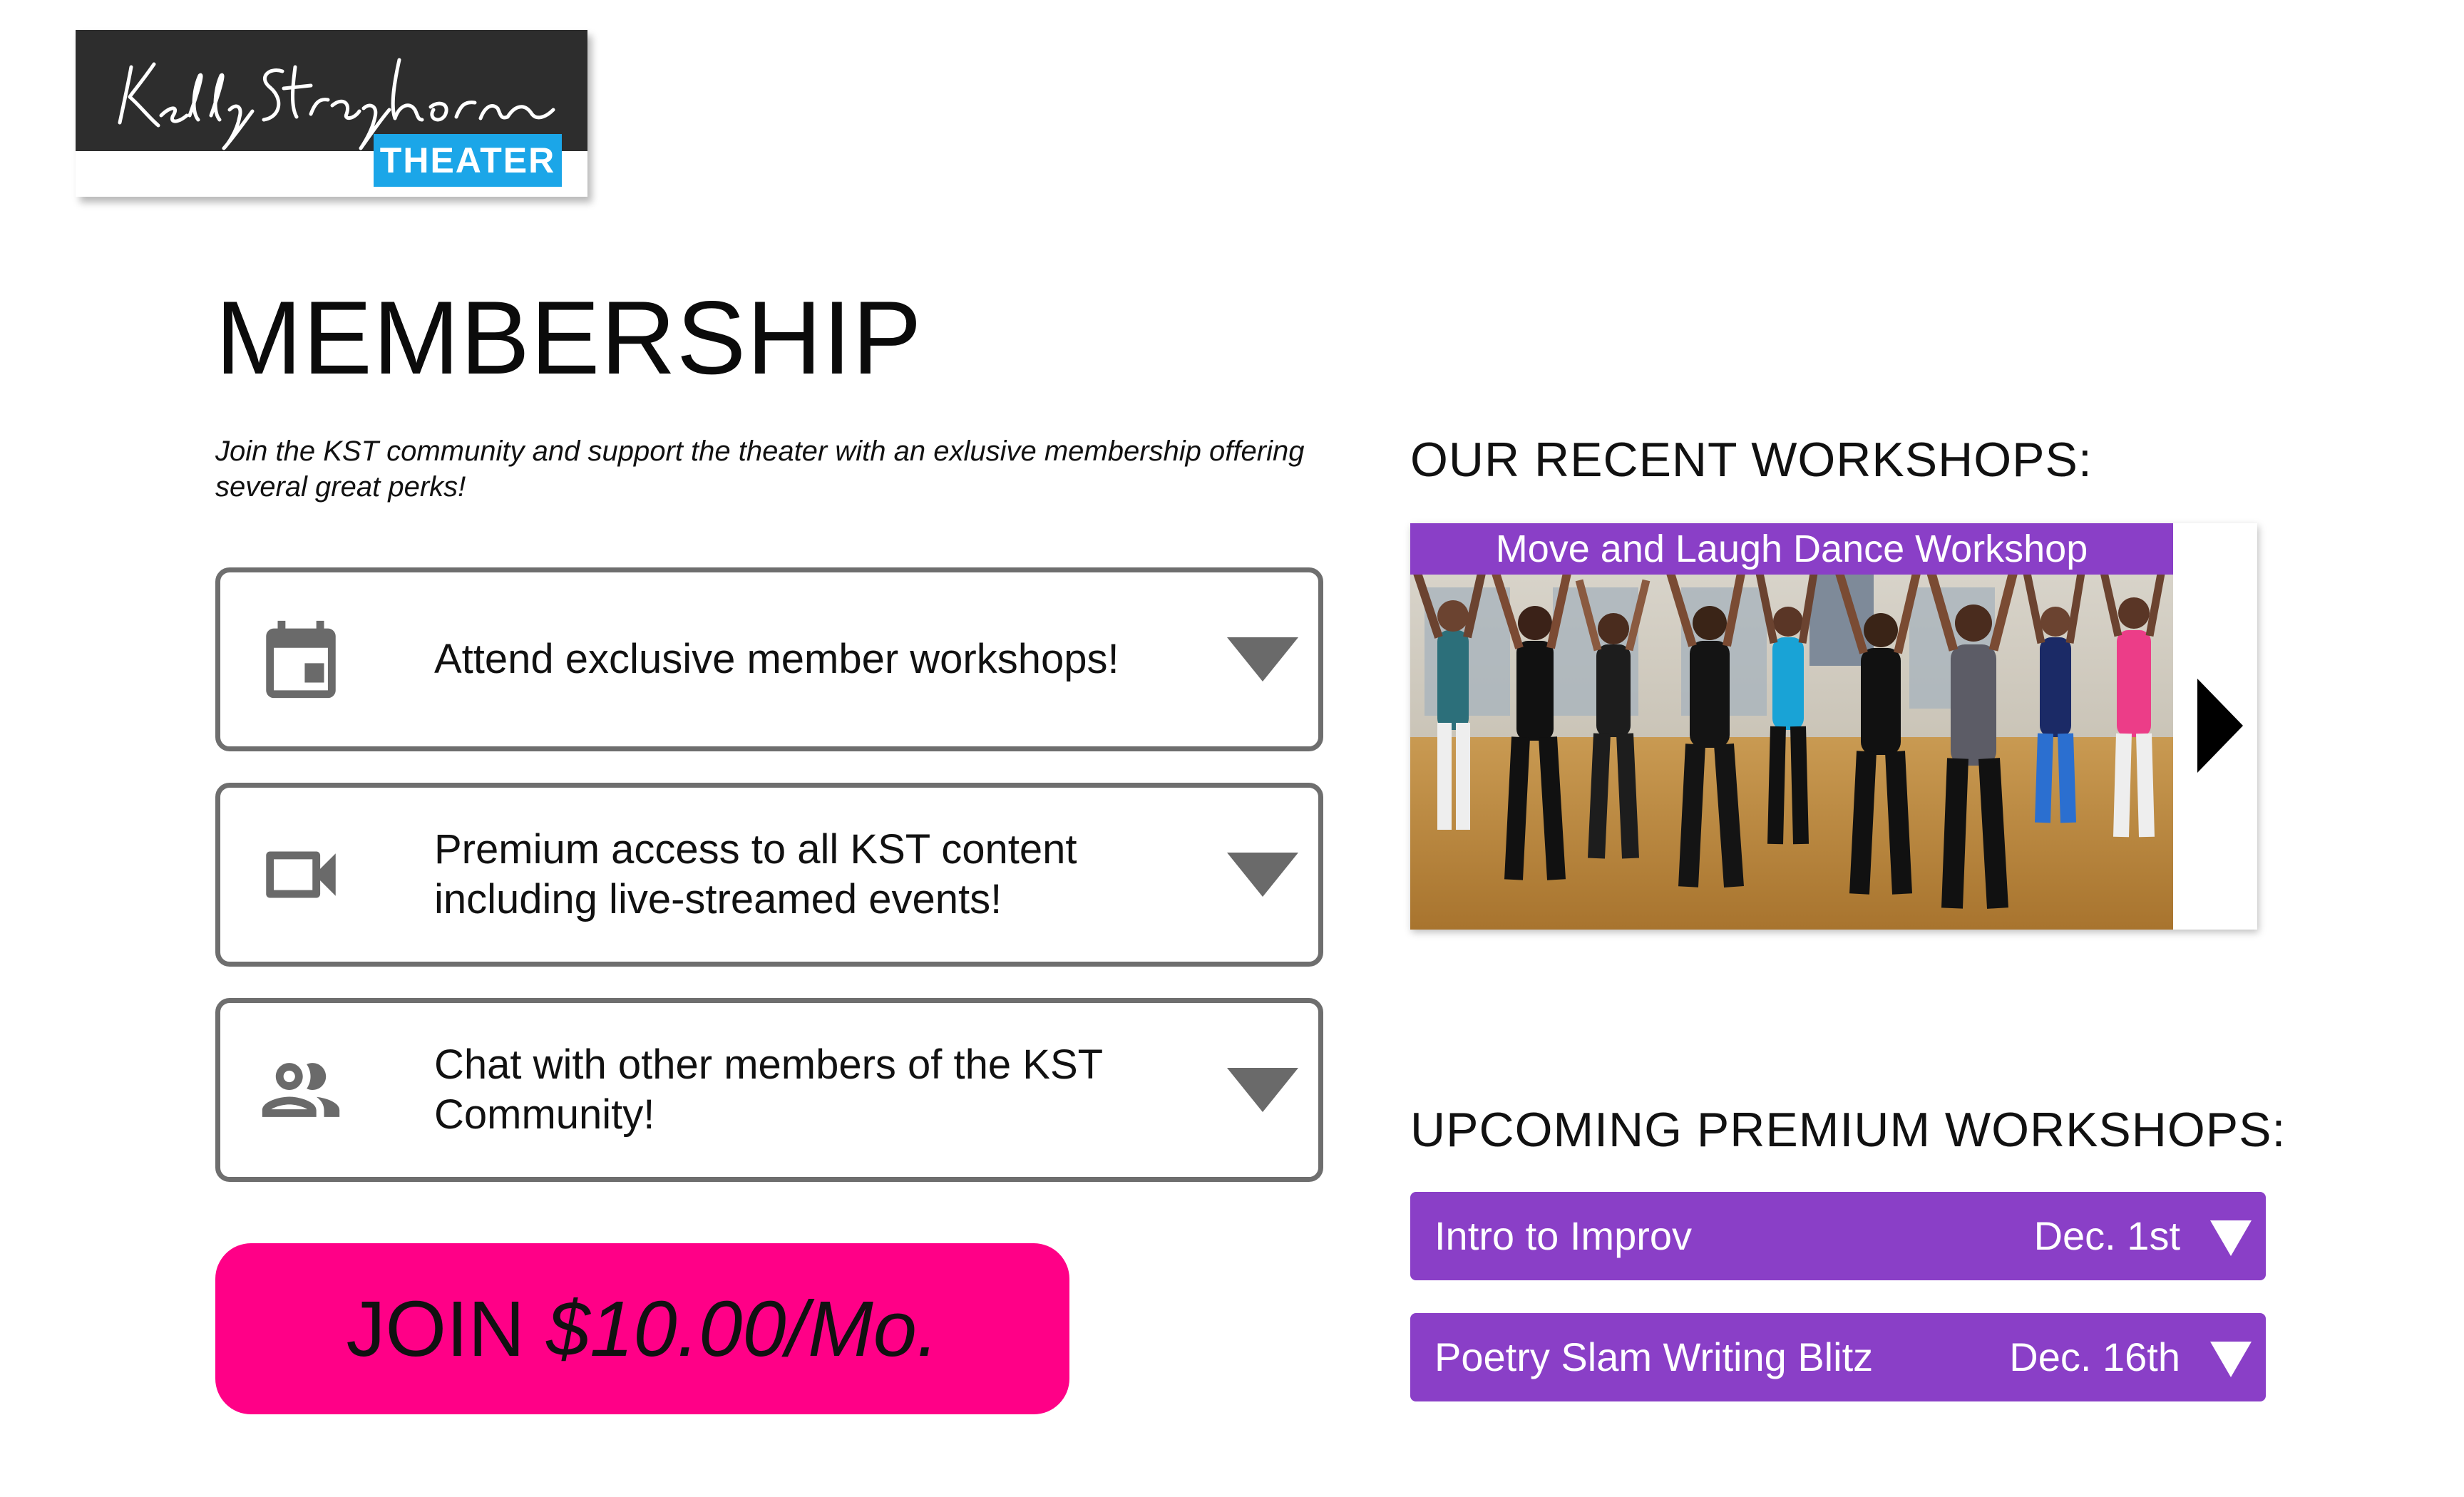 The height and width of the screenshot is (1497, 2464). Describe the element at coordinates (2106, 1236) in the screenshot. I see `workshop-date: Dec. 1st` at that location.